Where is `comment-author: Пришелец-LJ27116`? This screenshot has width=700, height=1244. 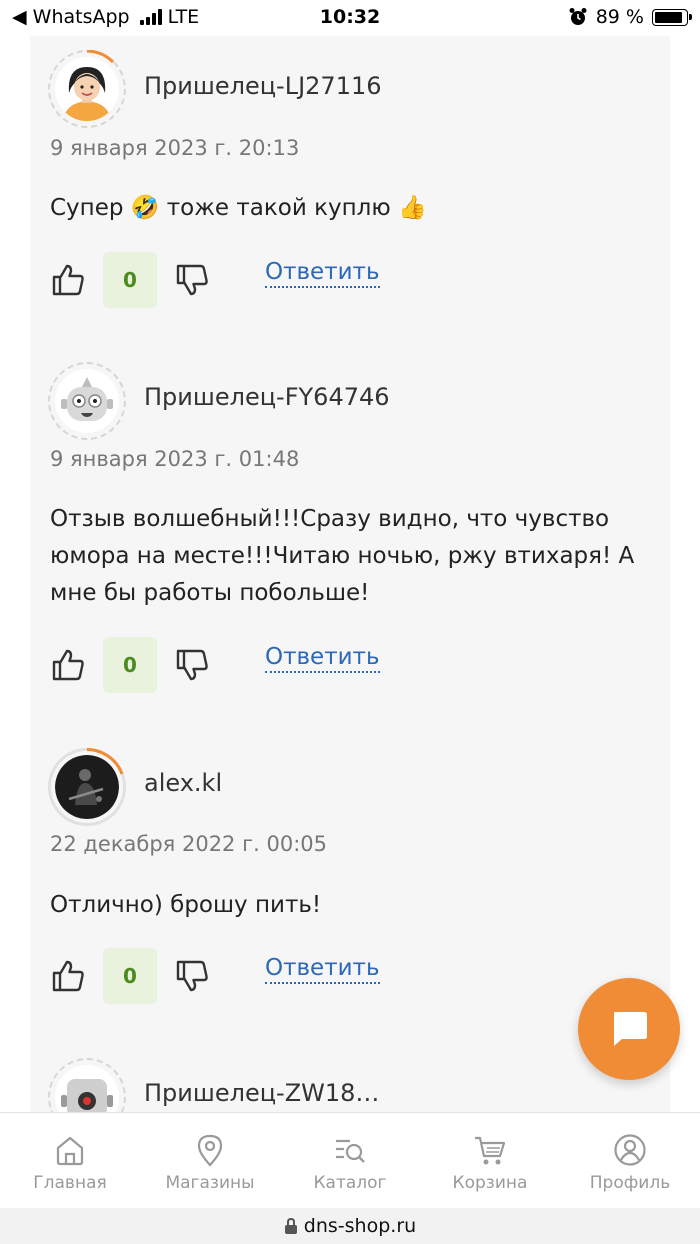
comment-author: Пришелец-LJ27116 is located at coordinates (263, 86).